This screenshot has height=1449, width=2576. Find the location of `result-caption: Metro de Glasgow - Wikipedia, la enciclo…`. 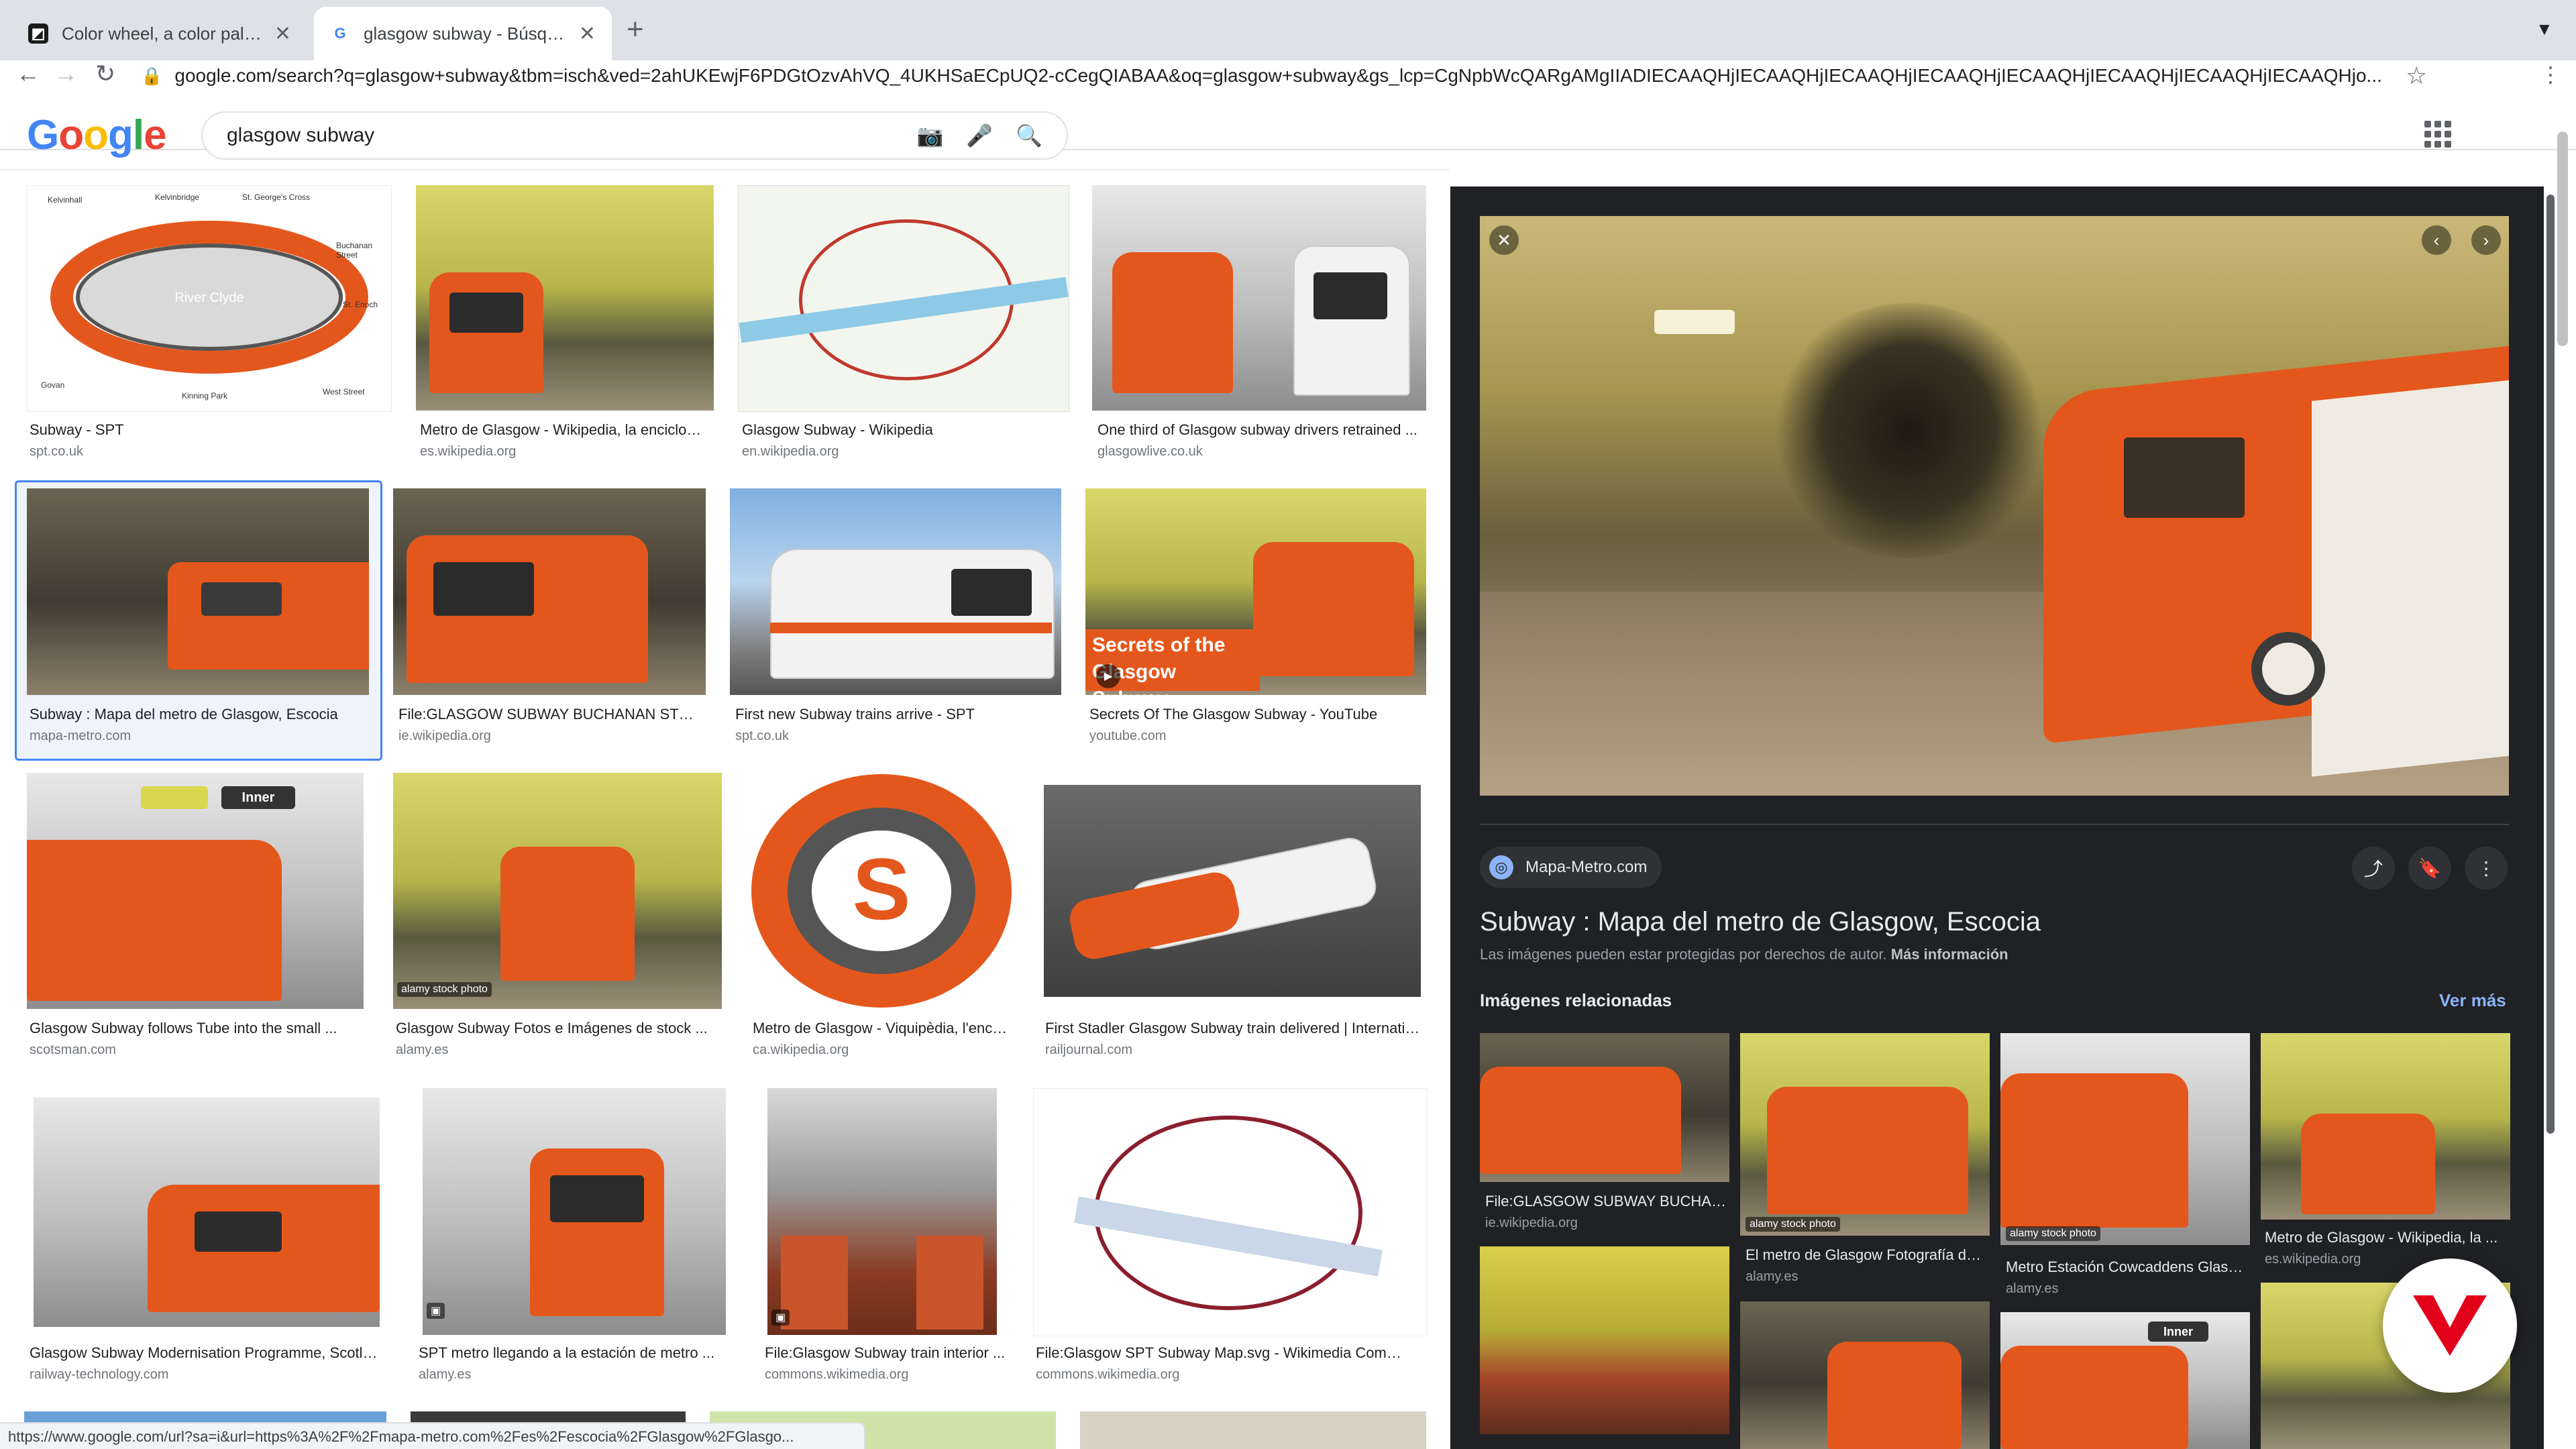

result-caption: Metro de Glasgow - Wikipedia, la enciclo… is located at coordinates (561, 430).